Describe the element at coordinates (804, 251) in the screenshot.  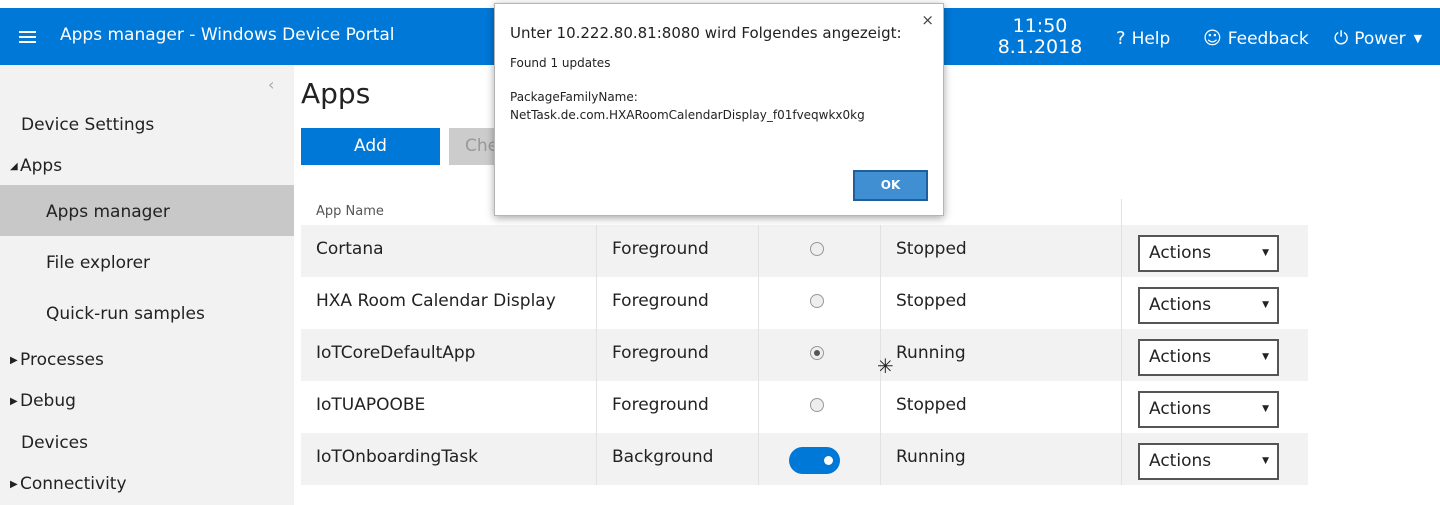
I see `table-row: Cortana Foreground Stopped Actions ▼` at that location.